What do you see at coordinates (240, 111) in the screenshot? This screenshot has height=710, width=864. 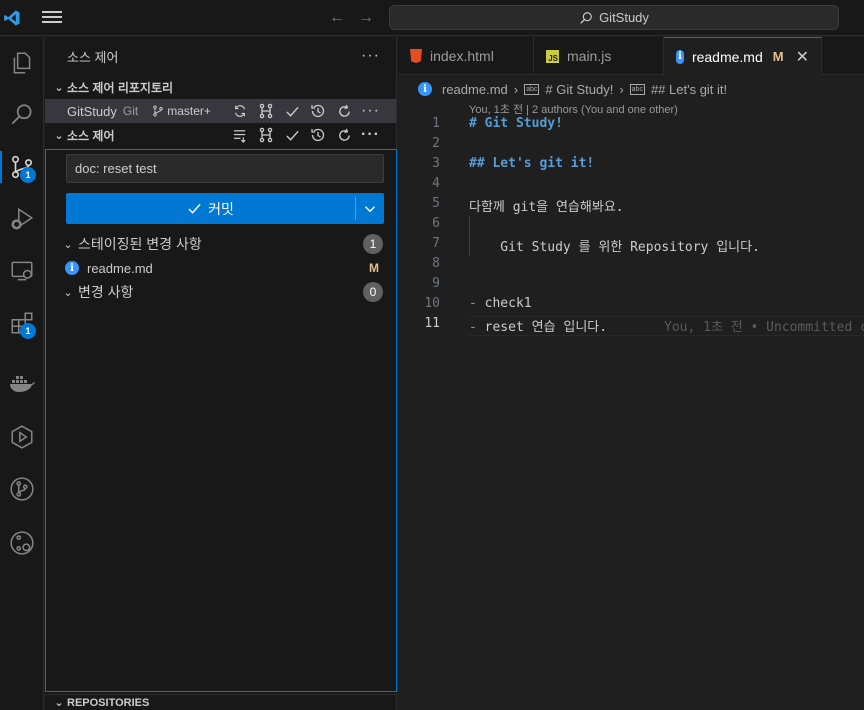 I see `sync-icon` at bounding box center [240, 111].